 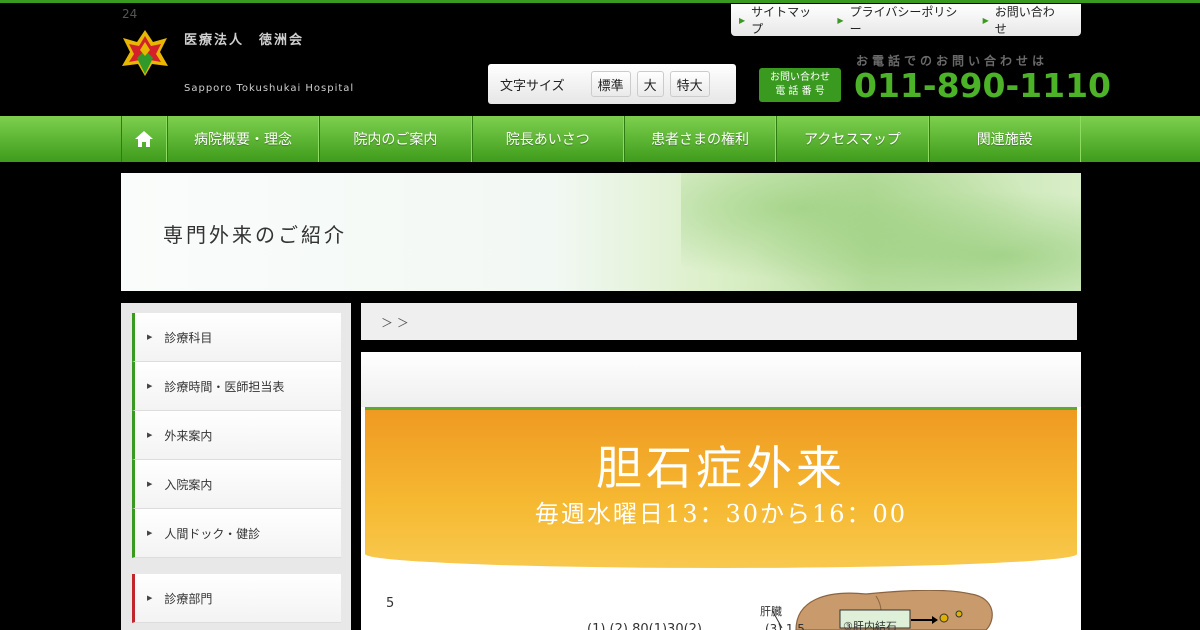 What do you see at coordinates (700, 139) in the screenshot?
I see `nav-item-patient-rights: 患者さまの権利` at bounding box center [700, 139].